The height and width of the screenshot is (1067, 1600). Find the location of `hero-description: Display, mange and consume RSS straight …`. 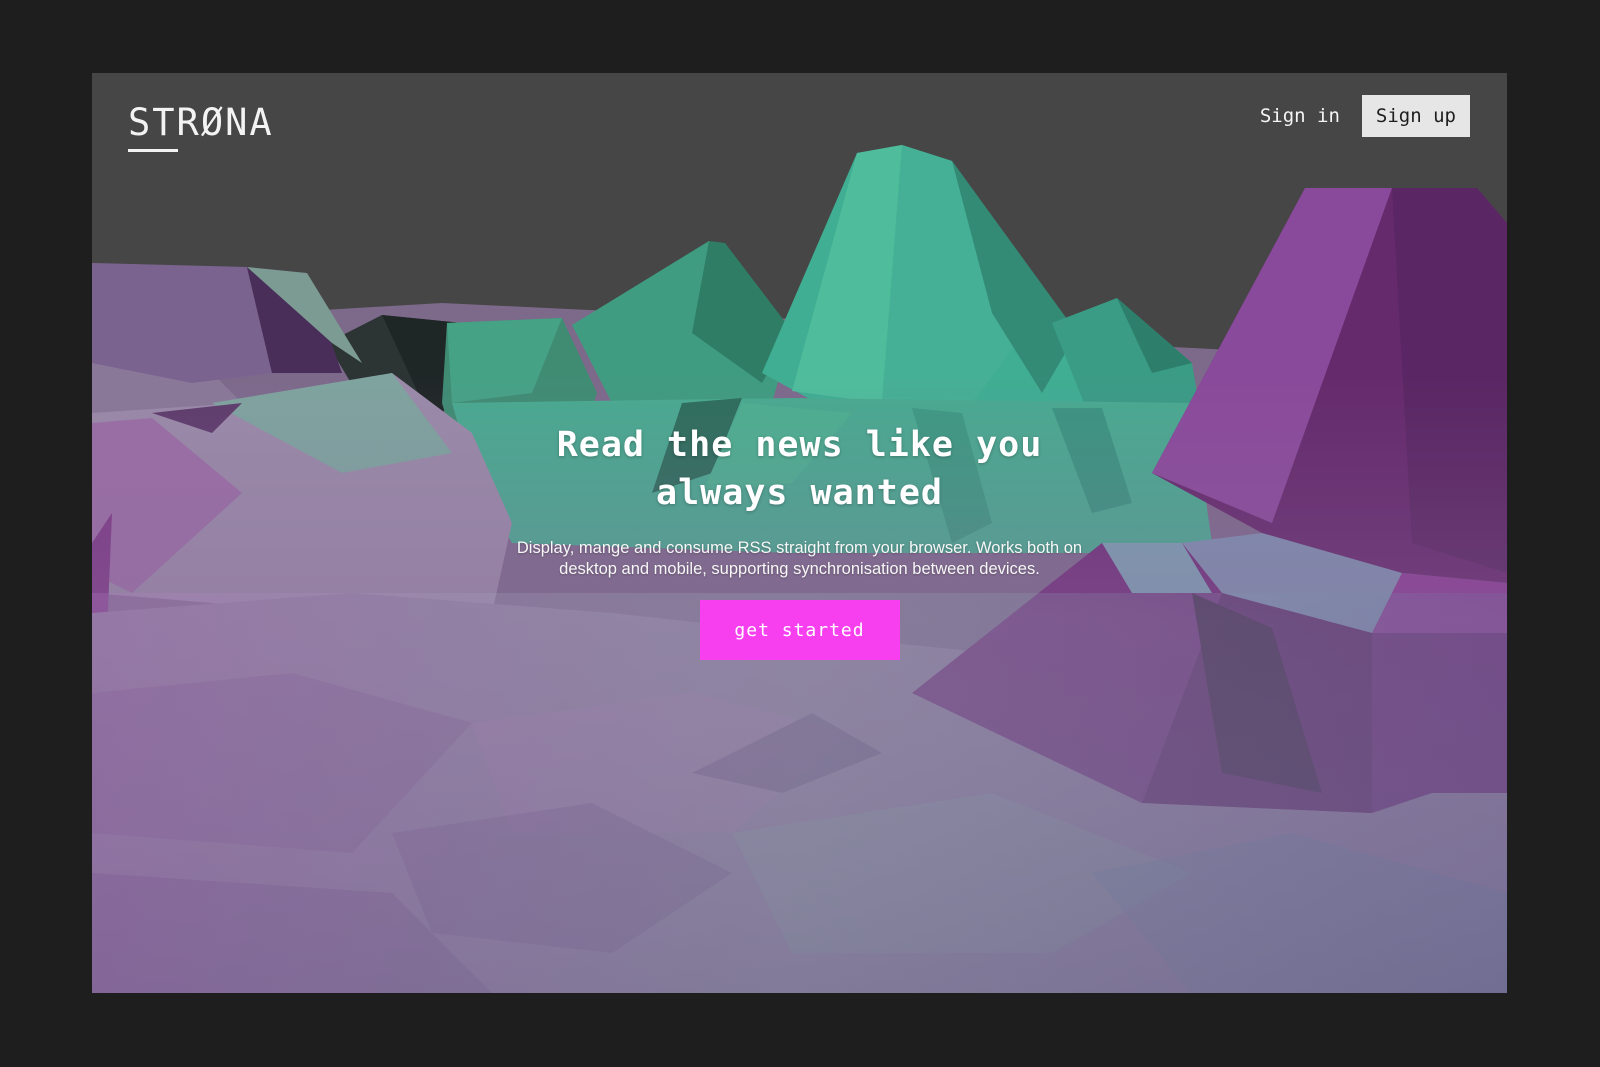

hero-description: Display, mange and consume RSS straight … is located at coordinates (799, 558).